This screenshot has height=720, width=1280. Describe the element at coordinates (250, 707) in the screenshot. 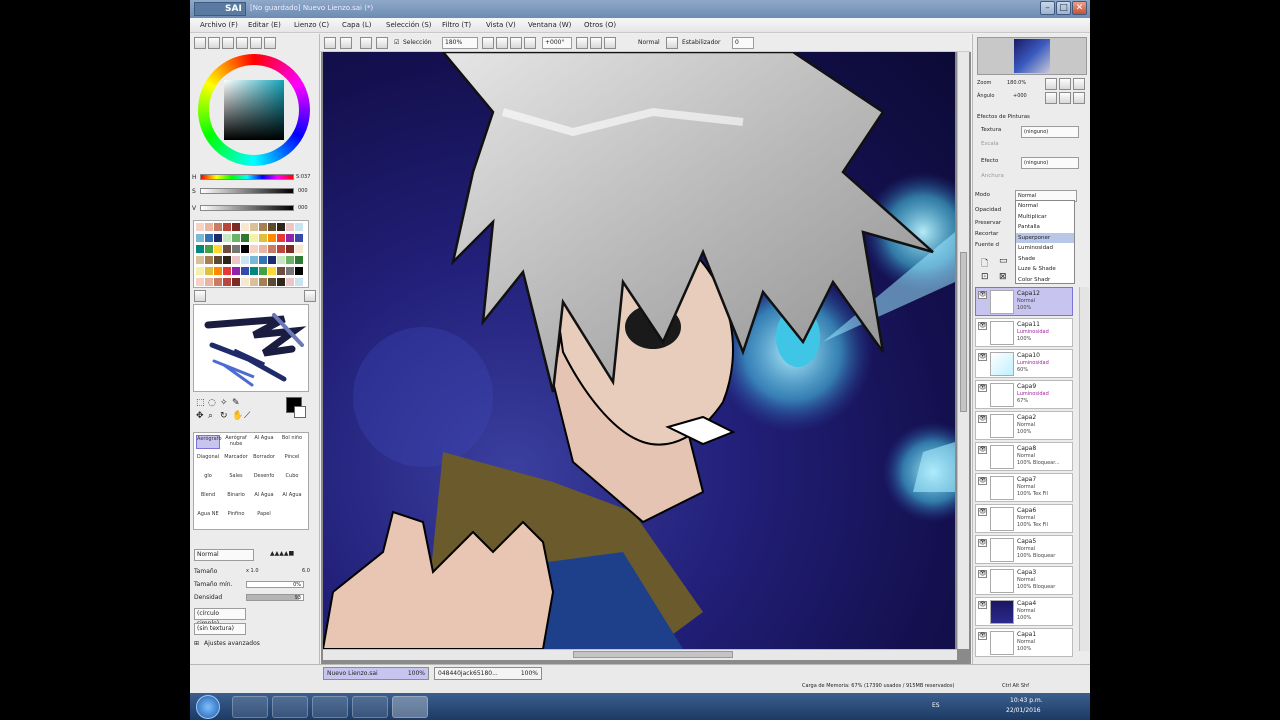

I see `taskbar-folder-icon` at that location.